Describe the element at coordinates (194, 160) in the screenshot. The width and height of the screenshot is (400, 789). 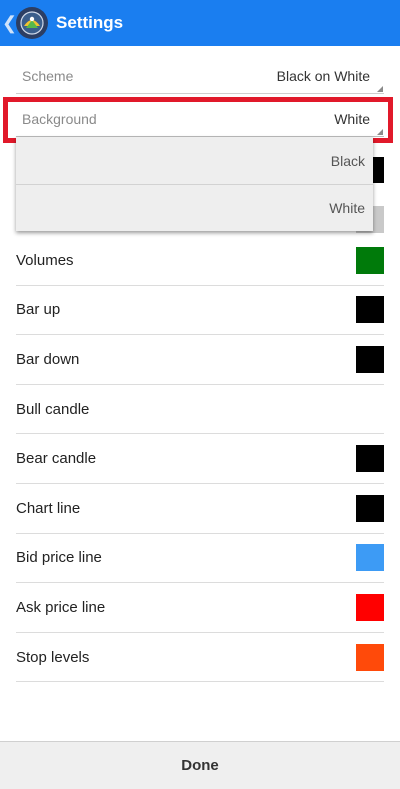
I see `dropdown-option-black: Black` at that location.